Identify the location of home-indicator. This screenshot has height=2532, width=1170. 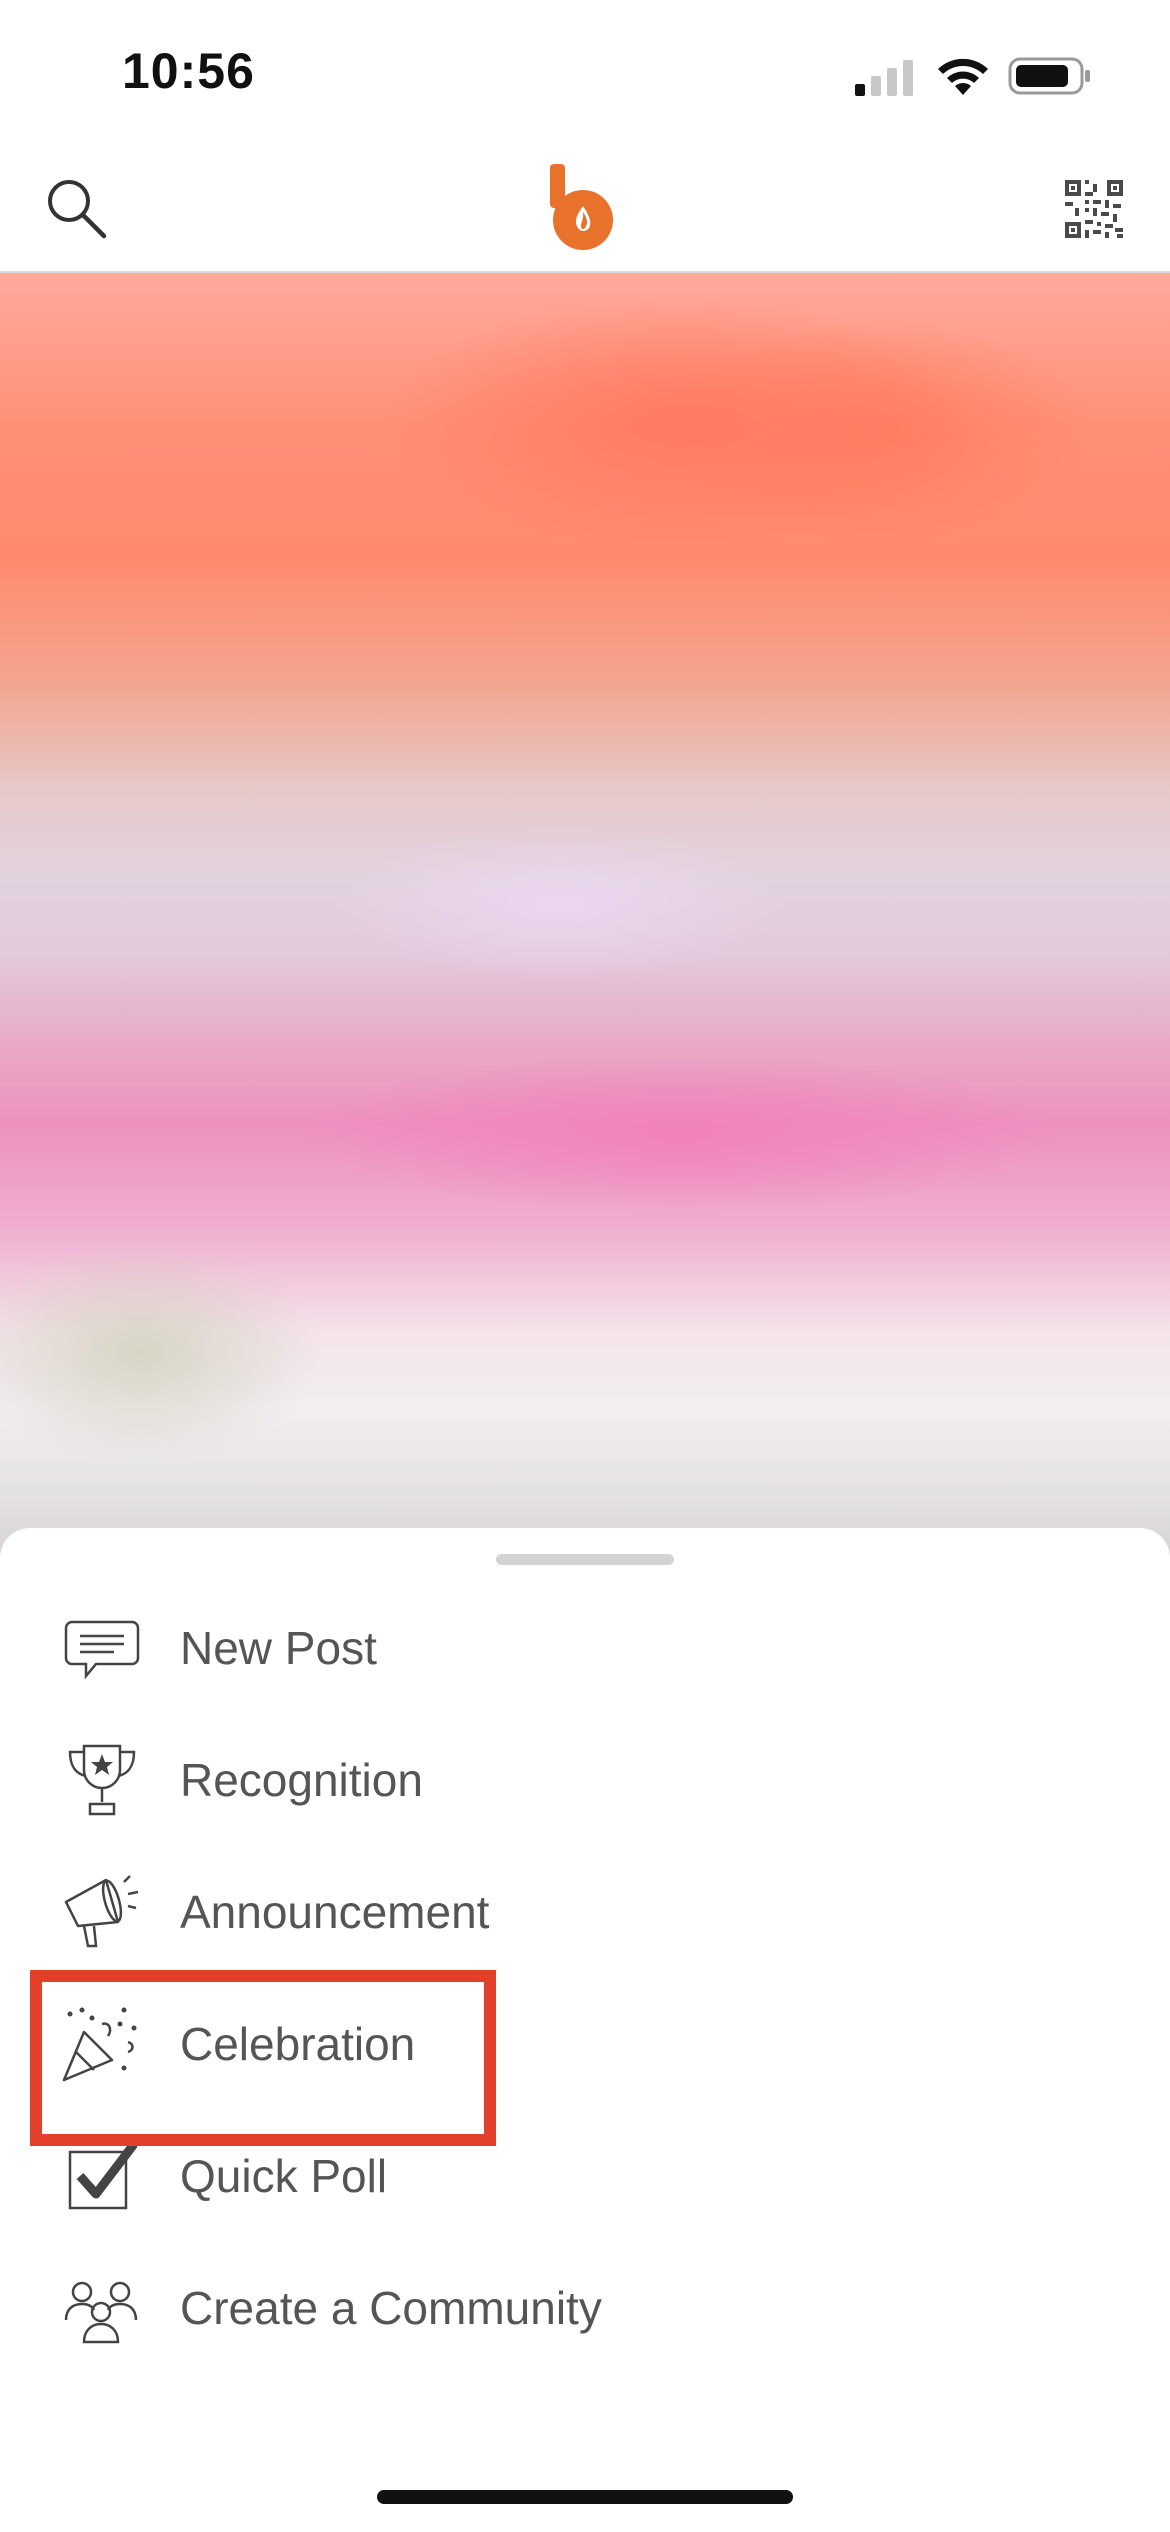
(585, 2497).